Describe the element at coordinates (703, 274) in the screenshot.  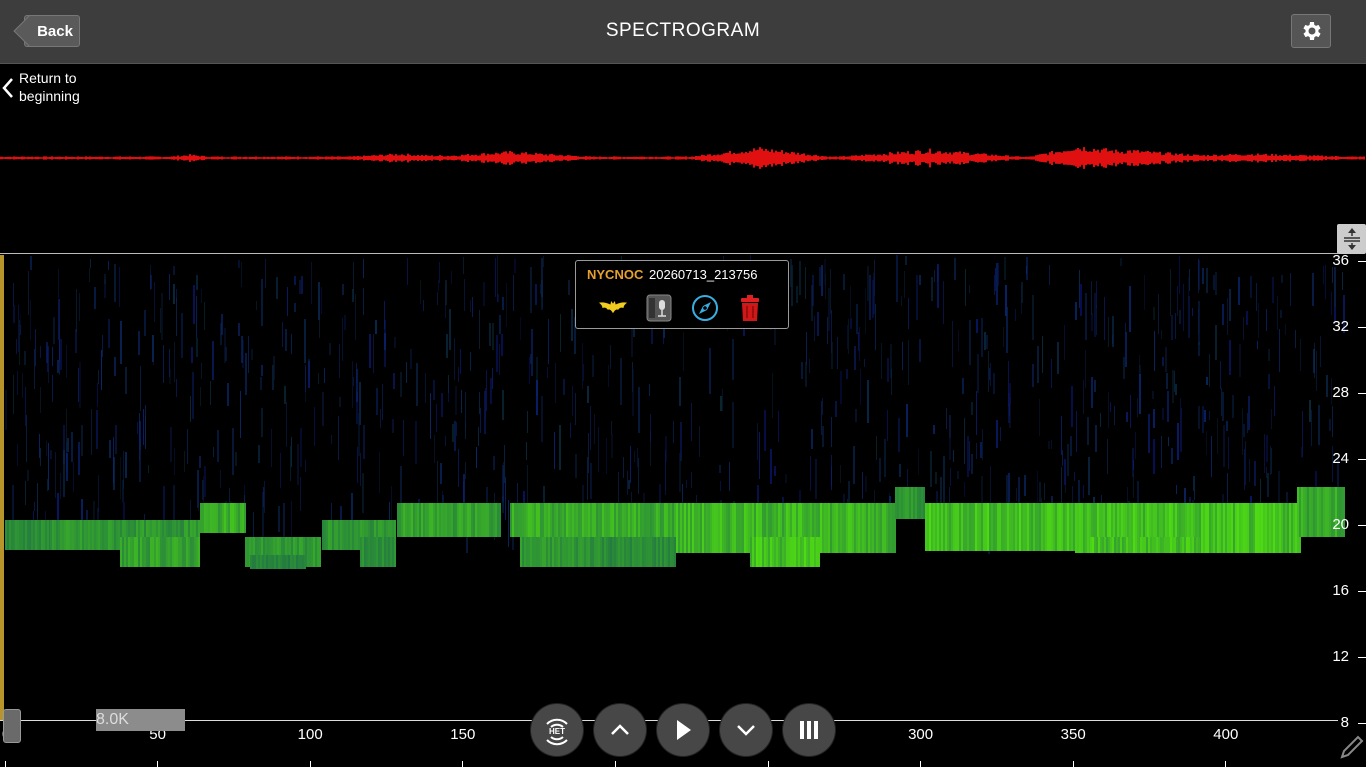
I see `recording-filename: 20260713_213756` at that location.